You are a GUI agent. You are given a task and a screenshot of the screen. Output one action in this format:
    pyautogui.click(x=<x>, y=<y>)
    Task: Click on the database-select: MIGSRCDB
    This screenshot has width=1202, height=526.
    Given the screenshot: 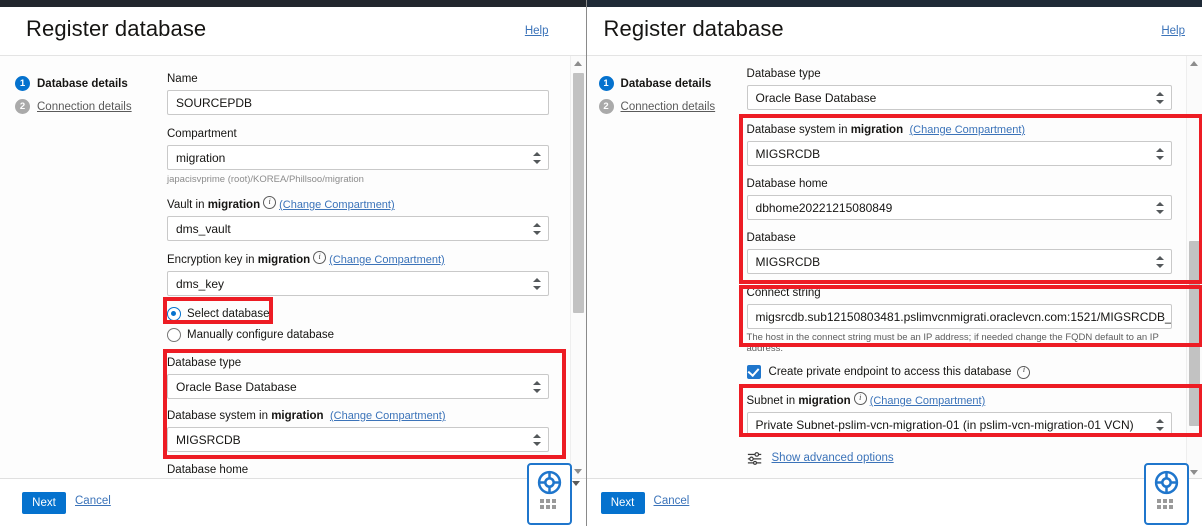 What is the action you would take?
    pyautogui.click(x=959, y=261)
    